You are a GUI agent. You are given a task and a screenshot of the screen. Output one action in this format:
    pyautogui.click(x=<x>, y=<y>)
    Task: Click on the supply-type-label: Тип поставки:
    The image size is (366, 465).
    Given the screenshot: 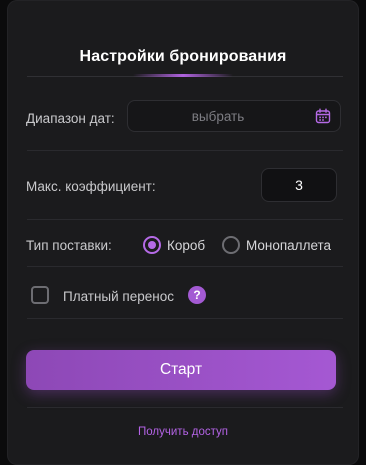 What is the action you would take?
    pyautogui.click(x=69, y=245)
    